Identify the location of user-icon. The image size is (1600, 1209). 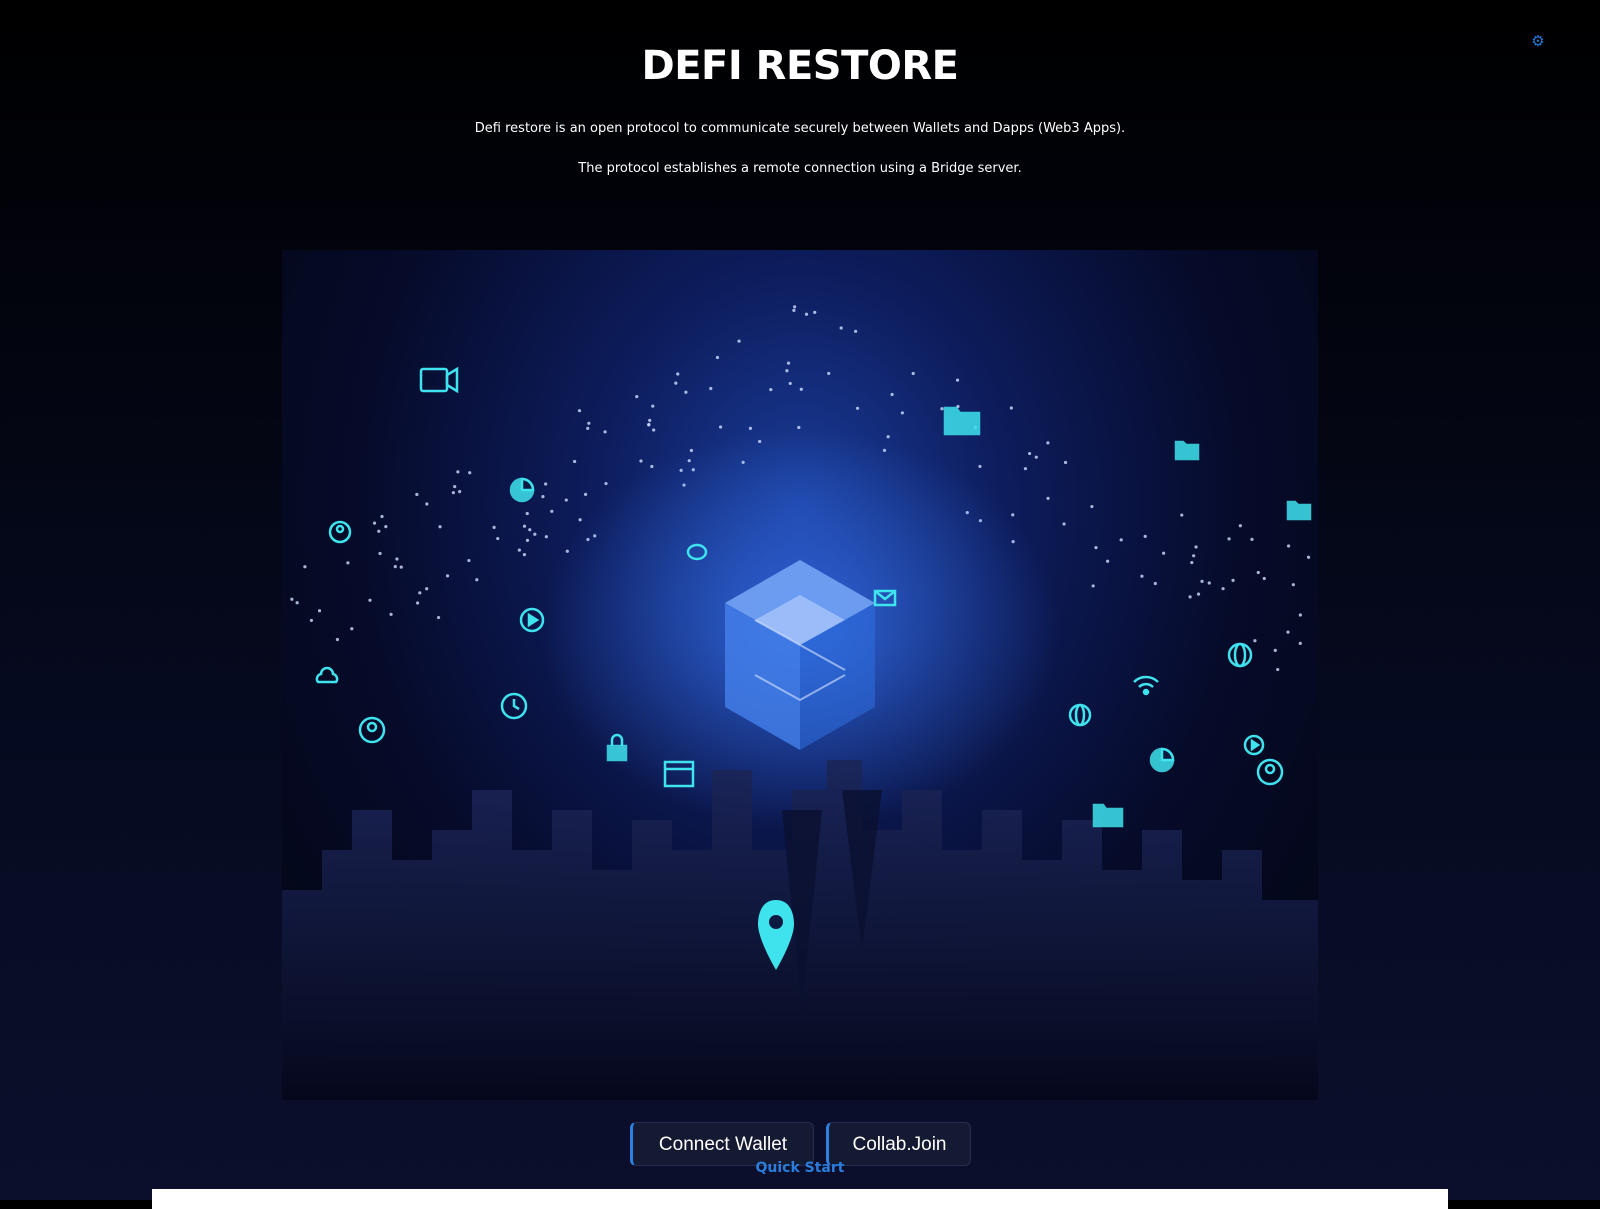
(340, 532).